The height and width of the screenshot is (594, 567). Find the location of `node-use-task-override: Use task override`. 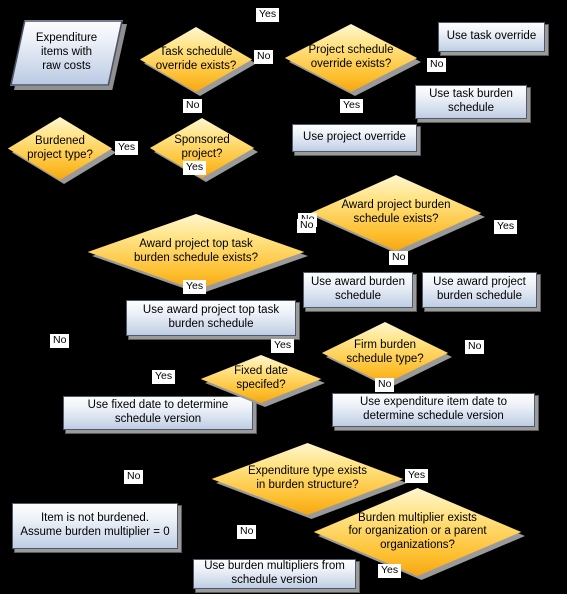

node-use-task-override: Use task override is located at coordinates (491, 37).